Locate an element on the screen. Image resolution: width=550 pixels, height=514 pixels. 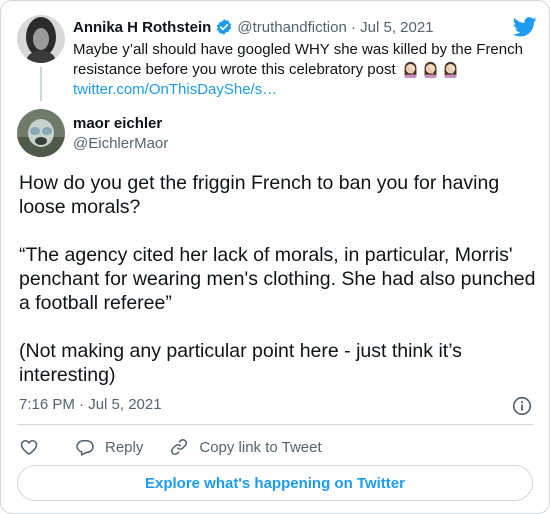
parent-author-avatar is located at coordinates (41, 39).